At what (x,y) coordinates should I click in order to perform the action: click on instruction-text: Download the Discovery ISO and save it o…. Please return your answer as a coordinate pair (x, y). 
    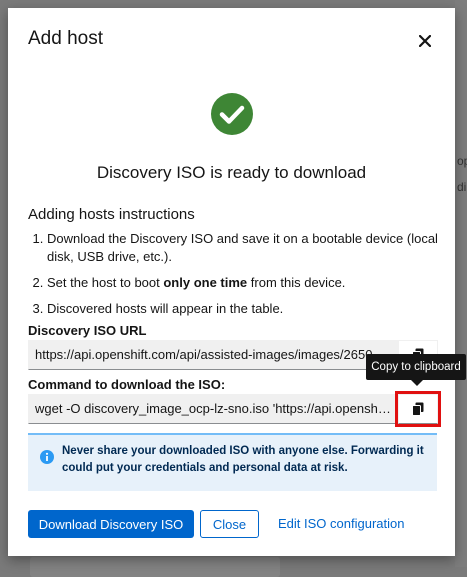
    Looking at the image, I should click on (242, 247).